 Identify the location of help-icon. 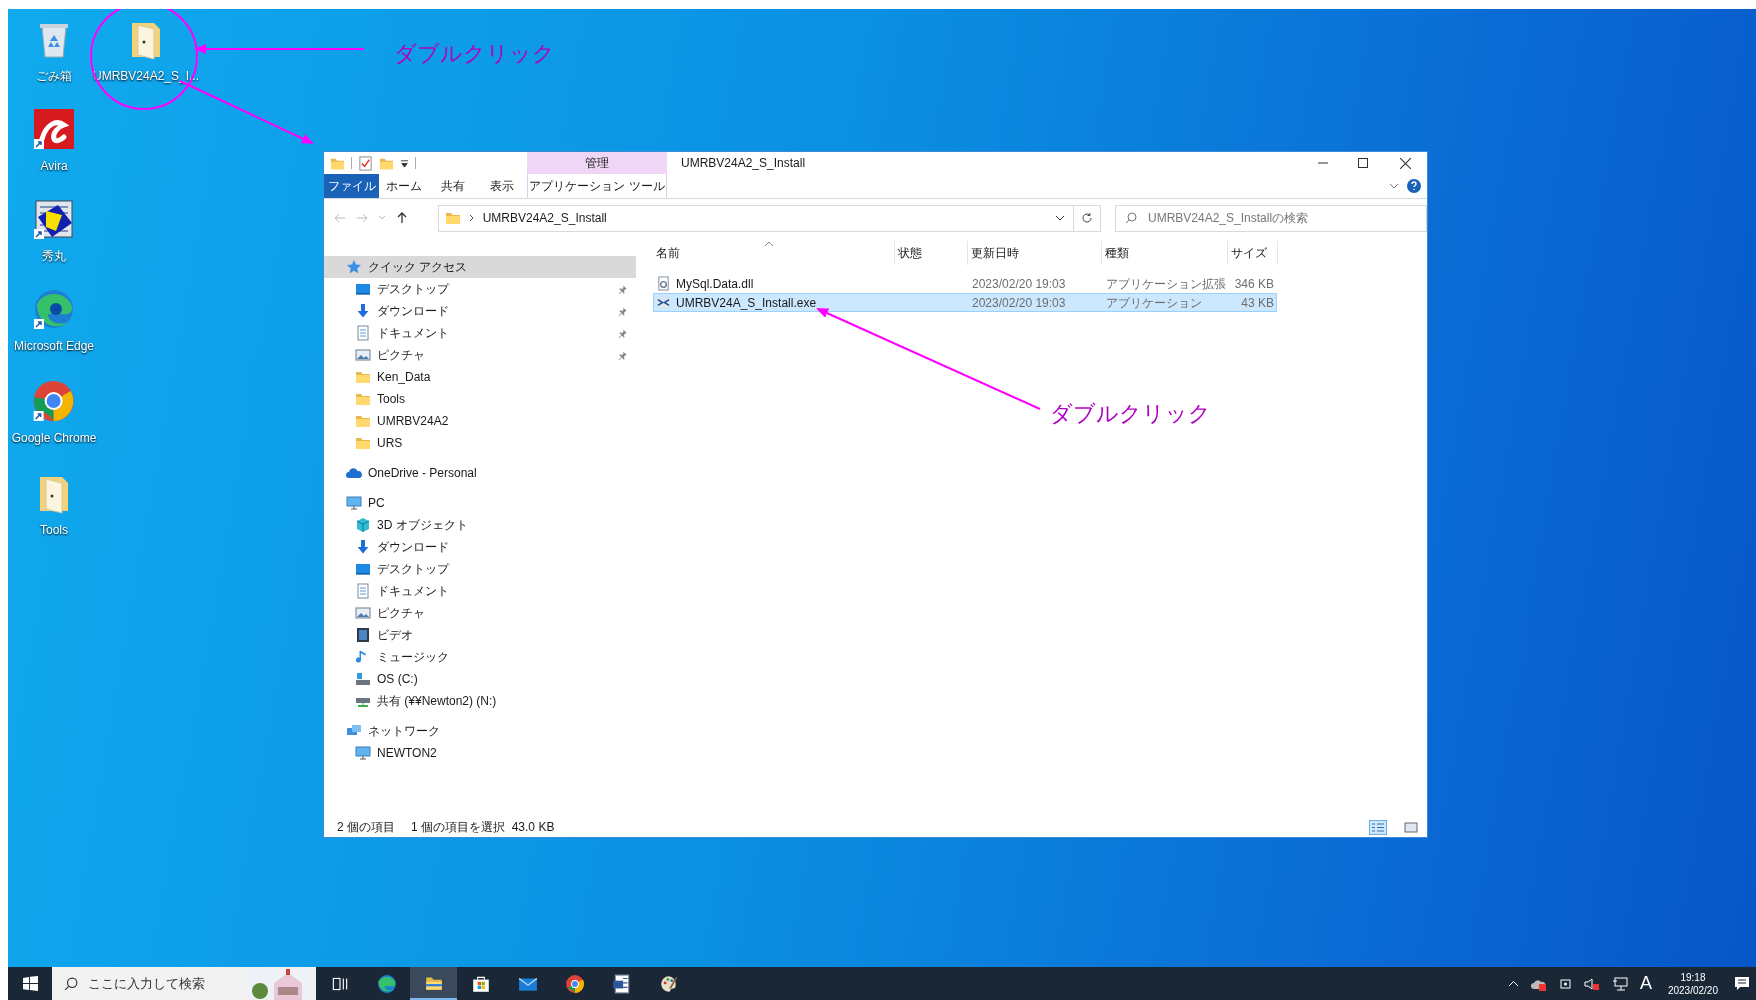
(1414, 186).